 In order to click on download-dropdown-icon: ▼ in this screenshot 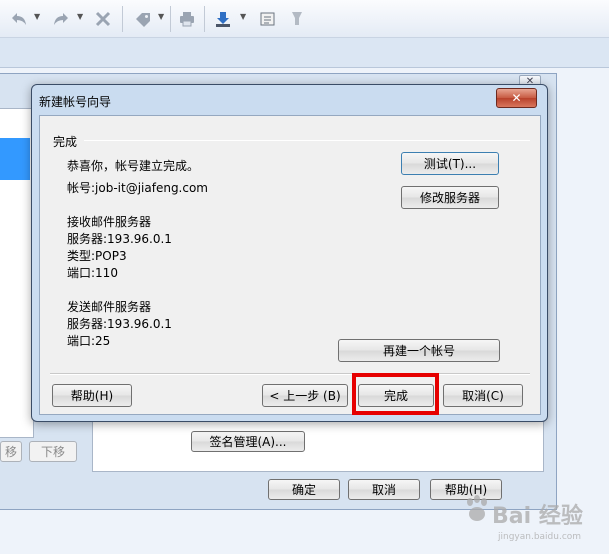, I will do `click(244, 17)`.